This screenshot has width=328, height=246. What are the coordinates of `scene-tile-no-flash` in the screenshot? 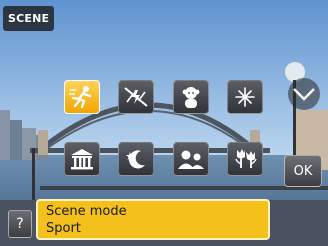 It's located at (136, 97).